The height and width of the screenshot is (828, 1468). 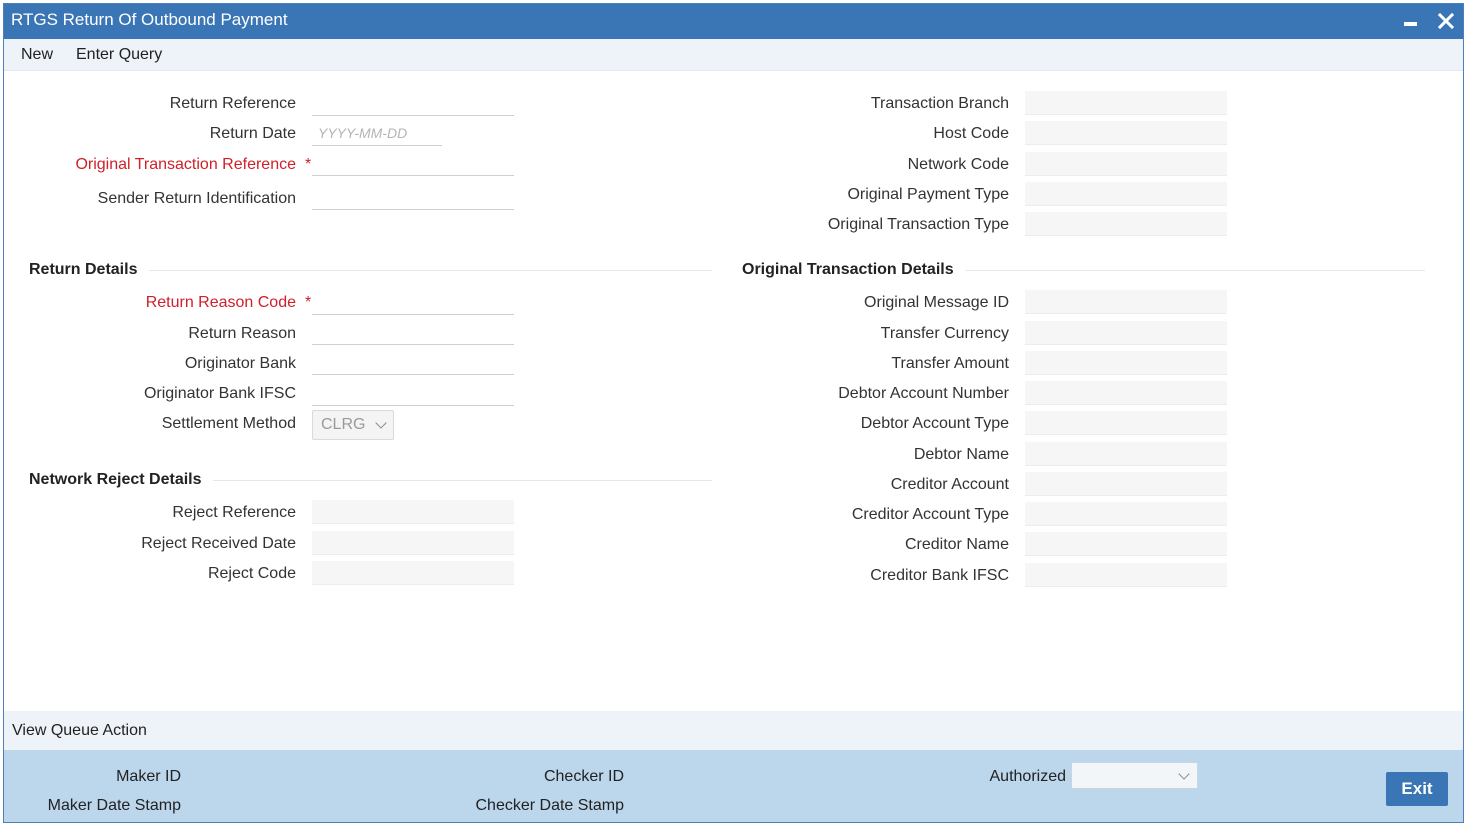 I want to click on sender-return-identification-input, so click(x=413, y=198).